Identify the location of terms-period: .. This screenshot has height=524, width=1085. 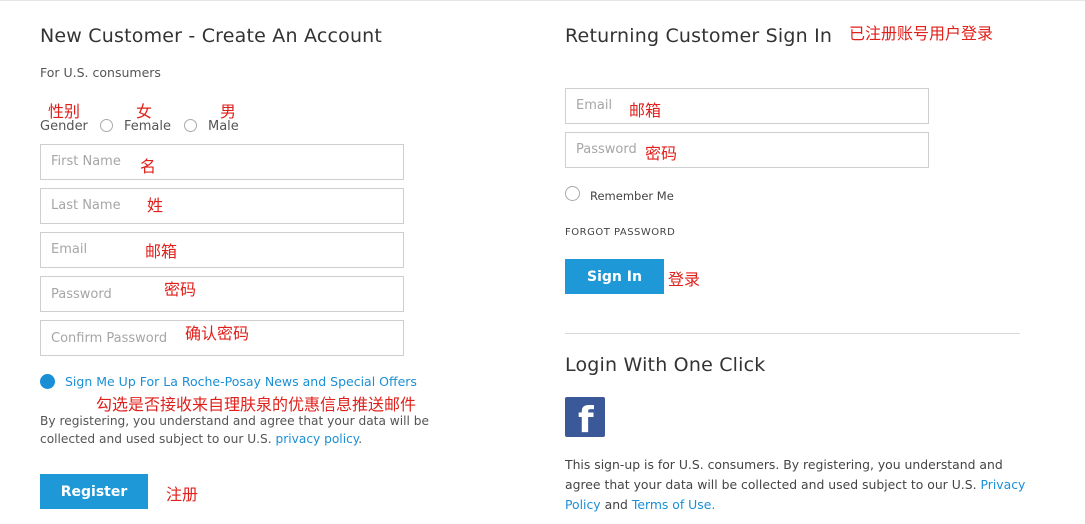
(713, 504).